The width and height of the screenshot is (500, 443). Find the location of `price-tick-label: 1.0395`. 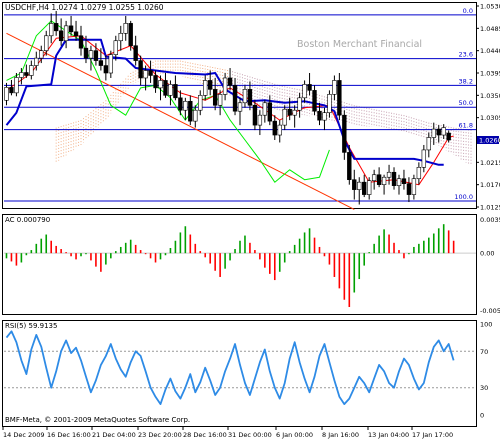

price-tick-label: 1.0395 is located at coordinates (490, 74).